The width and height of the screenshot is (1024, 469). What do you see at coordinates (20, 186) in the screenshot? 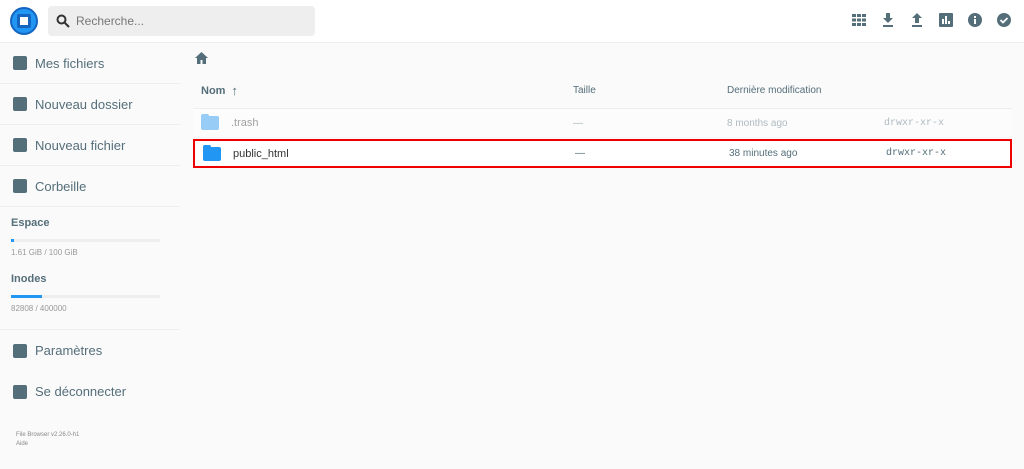
I see `trash-icon` at bounding box center [20, 186].